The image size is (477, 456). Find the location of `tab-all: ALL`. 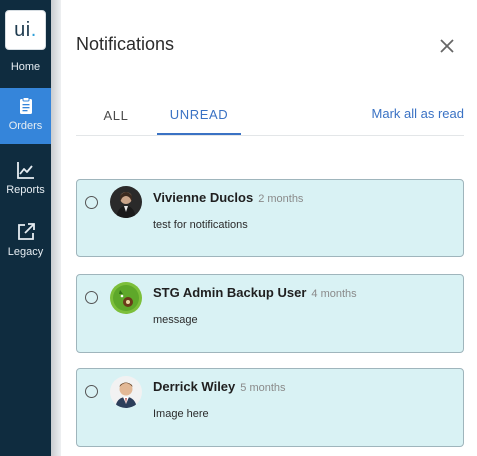

tab-all: ALL is located at coordinates (116, 115).